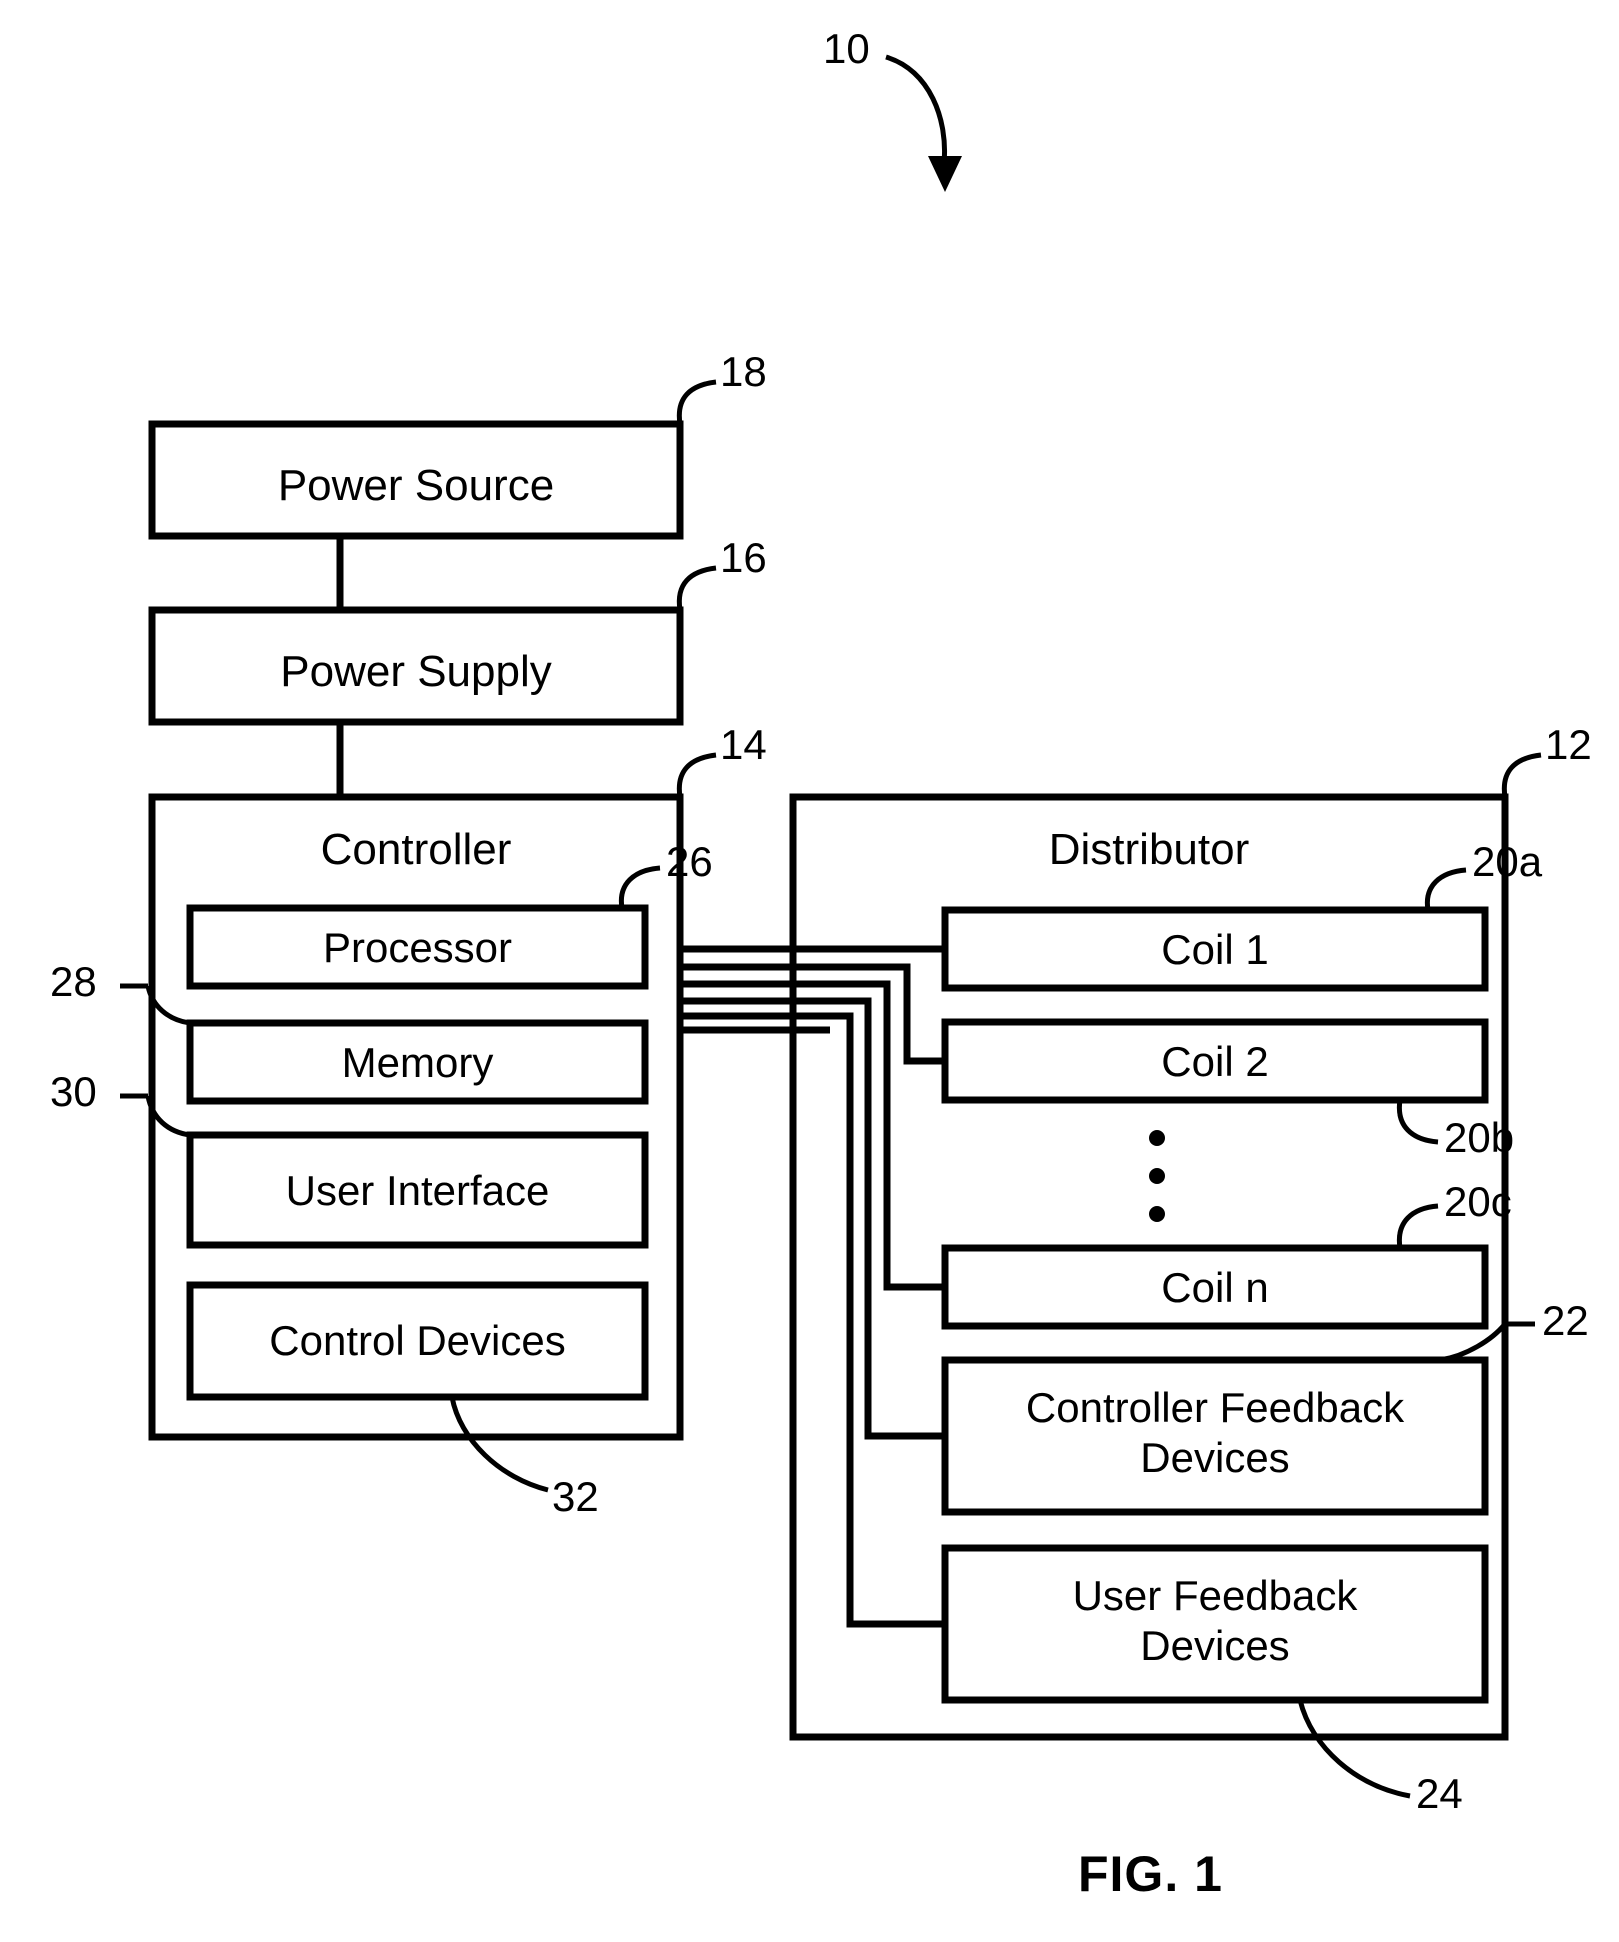 The width and height of the screenshot is (1619, 1942). I want to click on wire-controller-userfeedback, so click(812, 1320).